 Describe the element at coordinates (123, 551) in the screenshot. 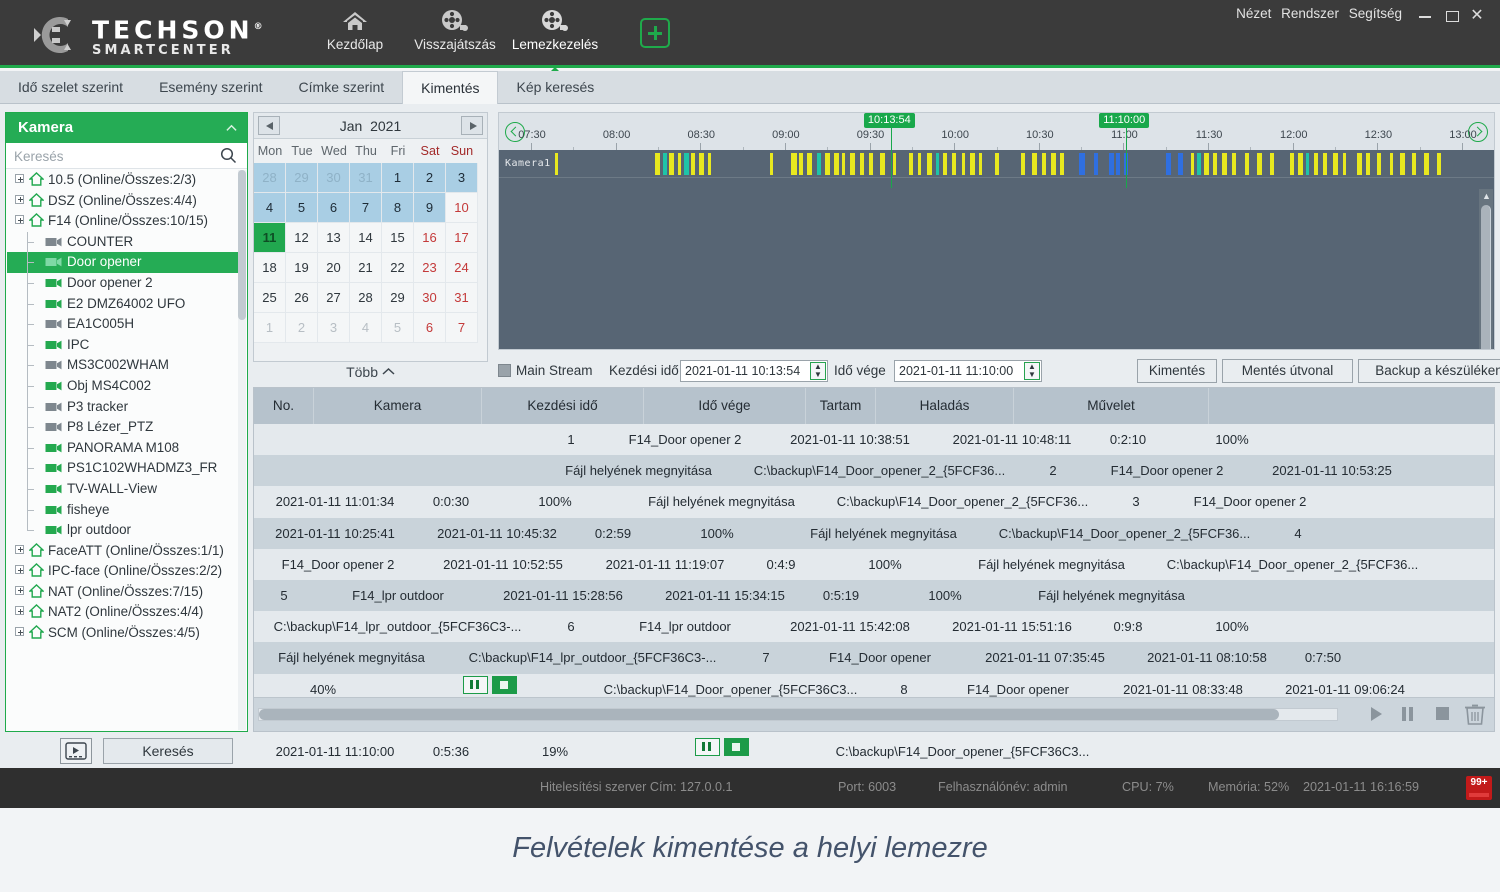

I see `camera-tree-group-item: FaceATT (Online/Összes:1/1)` at that location.